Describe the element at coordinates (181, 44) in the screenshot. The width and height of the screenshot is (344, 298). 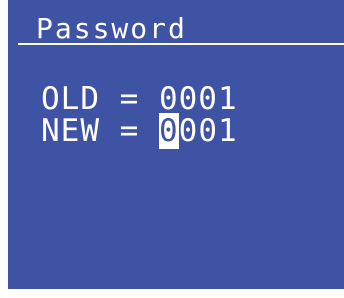
I see `title-underline` at that location.